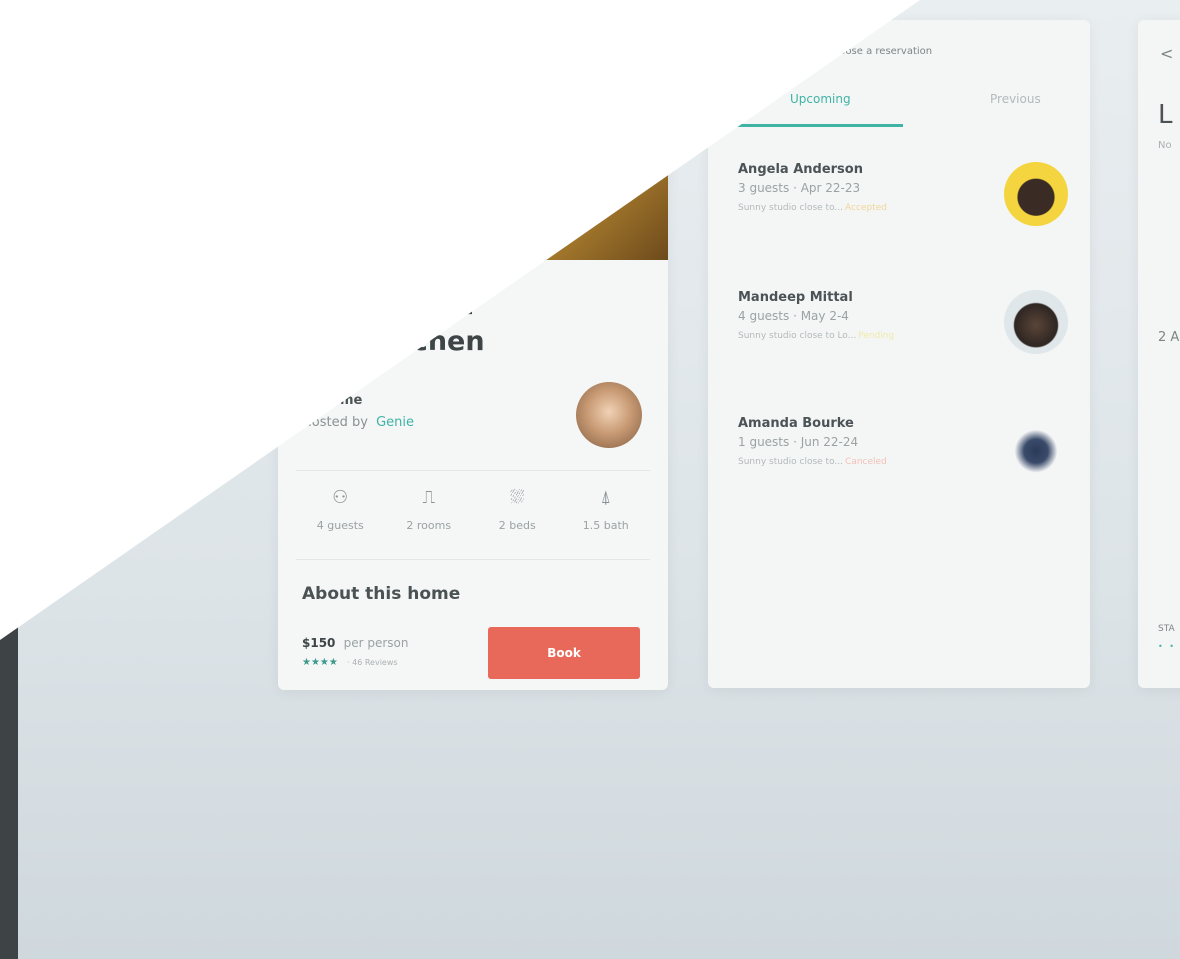 Image resolution: width=1180 pixels, height=959 pixels. Describe the element at coordinates (372, 662) in the screenshot. I see `review-count: · 46 Reviews` at that location.